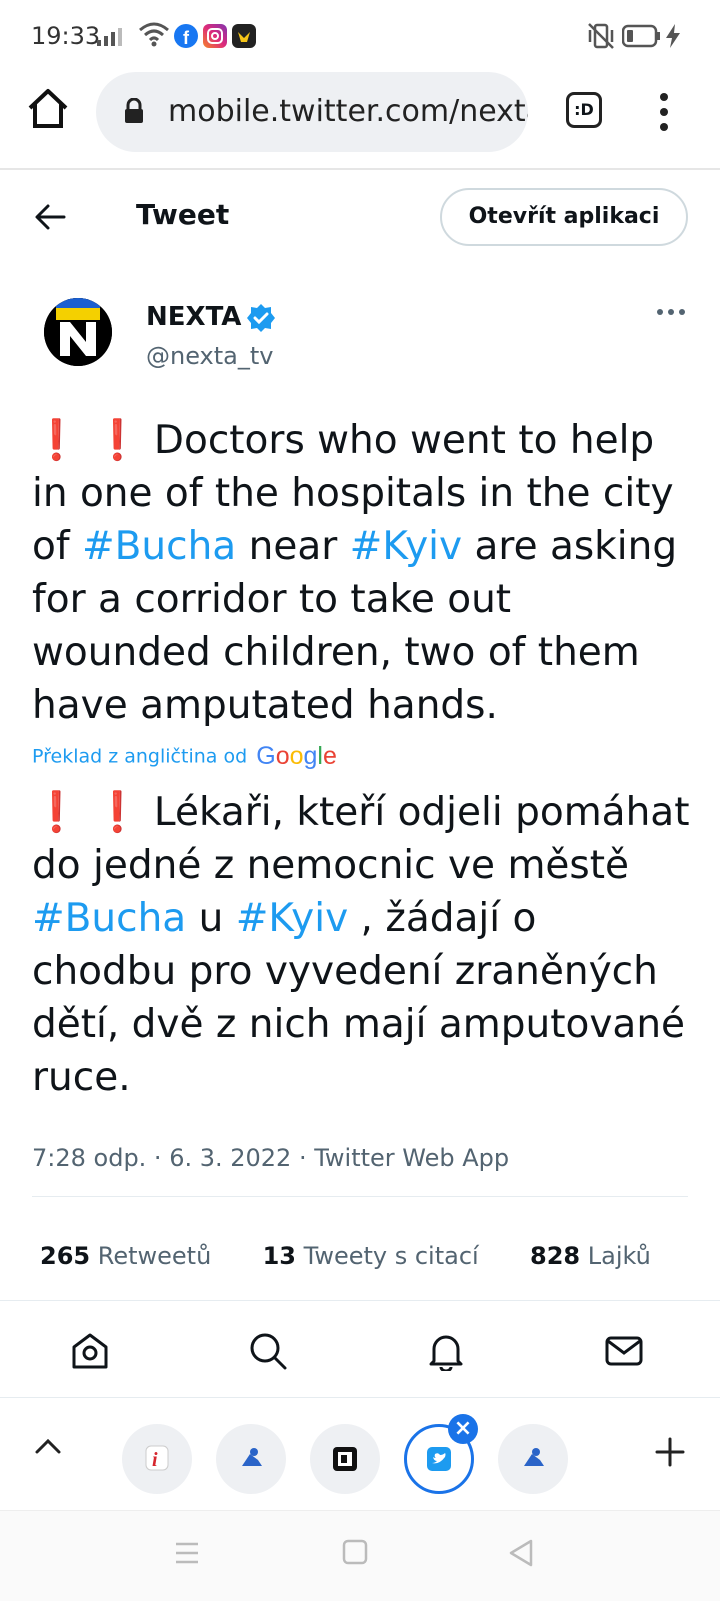 This screenshot has height=1601, width=720. Describe the element at coordinates (261, 318) in the screenshot. I see `verified-badge-icon` at that location.